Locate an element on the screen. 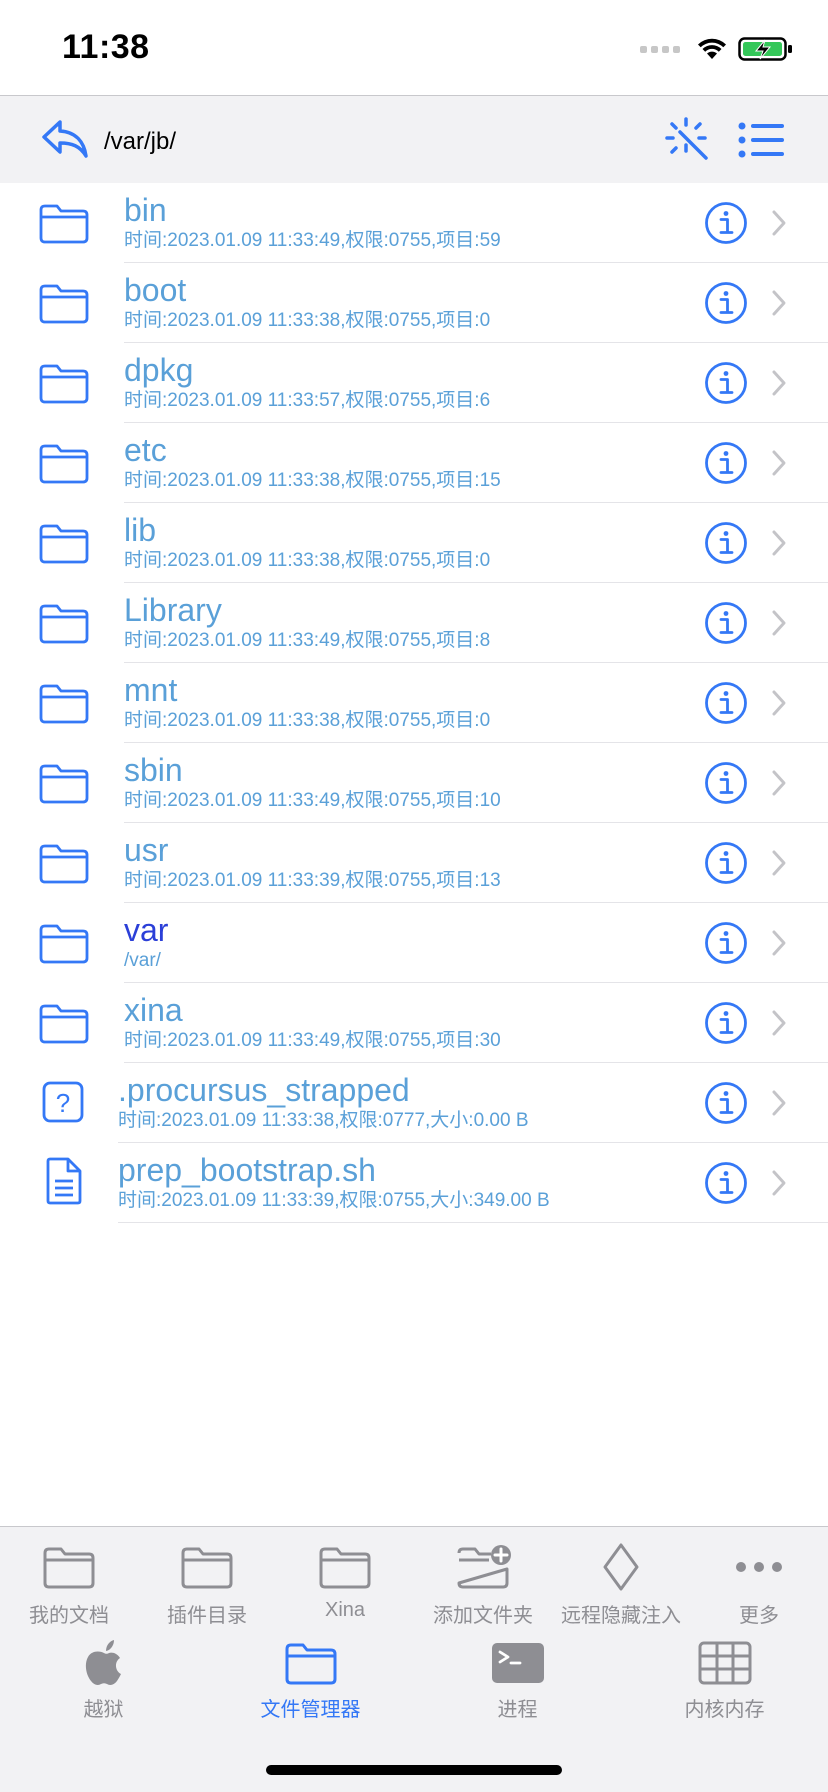 This screenshot has width=828, height=1792. file-row: boot 时间:2023.01.09 11:33:38,权限:0755,项目:0 is located at coordinates (414, 303).